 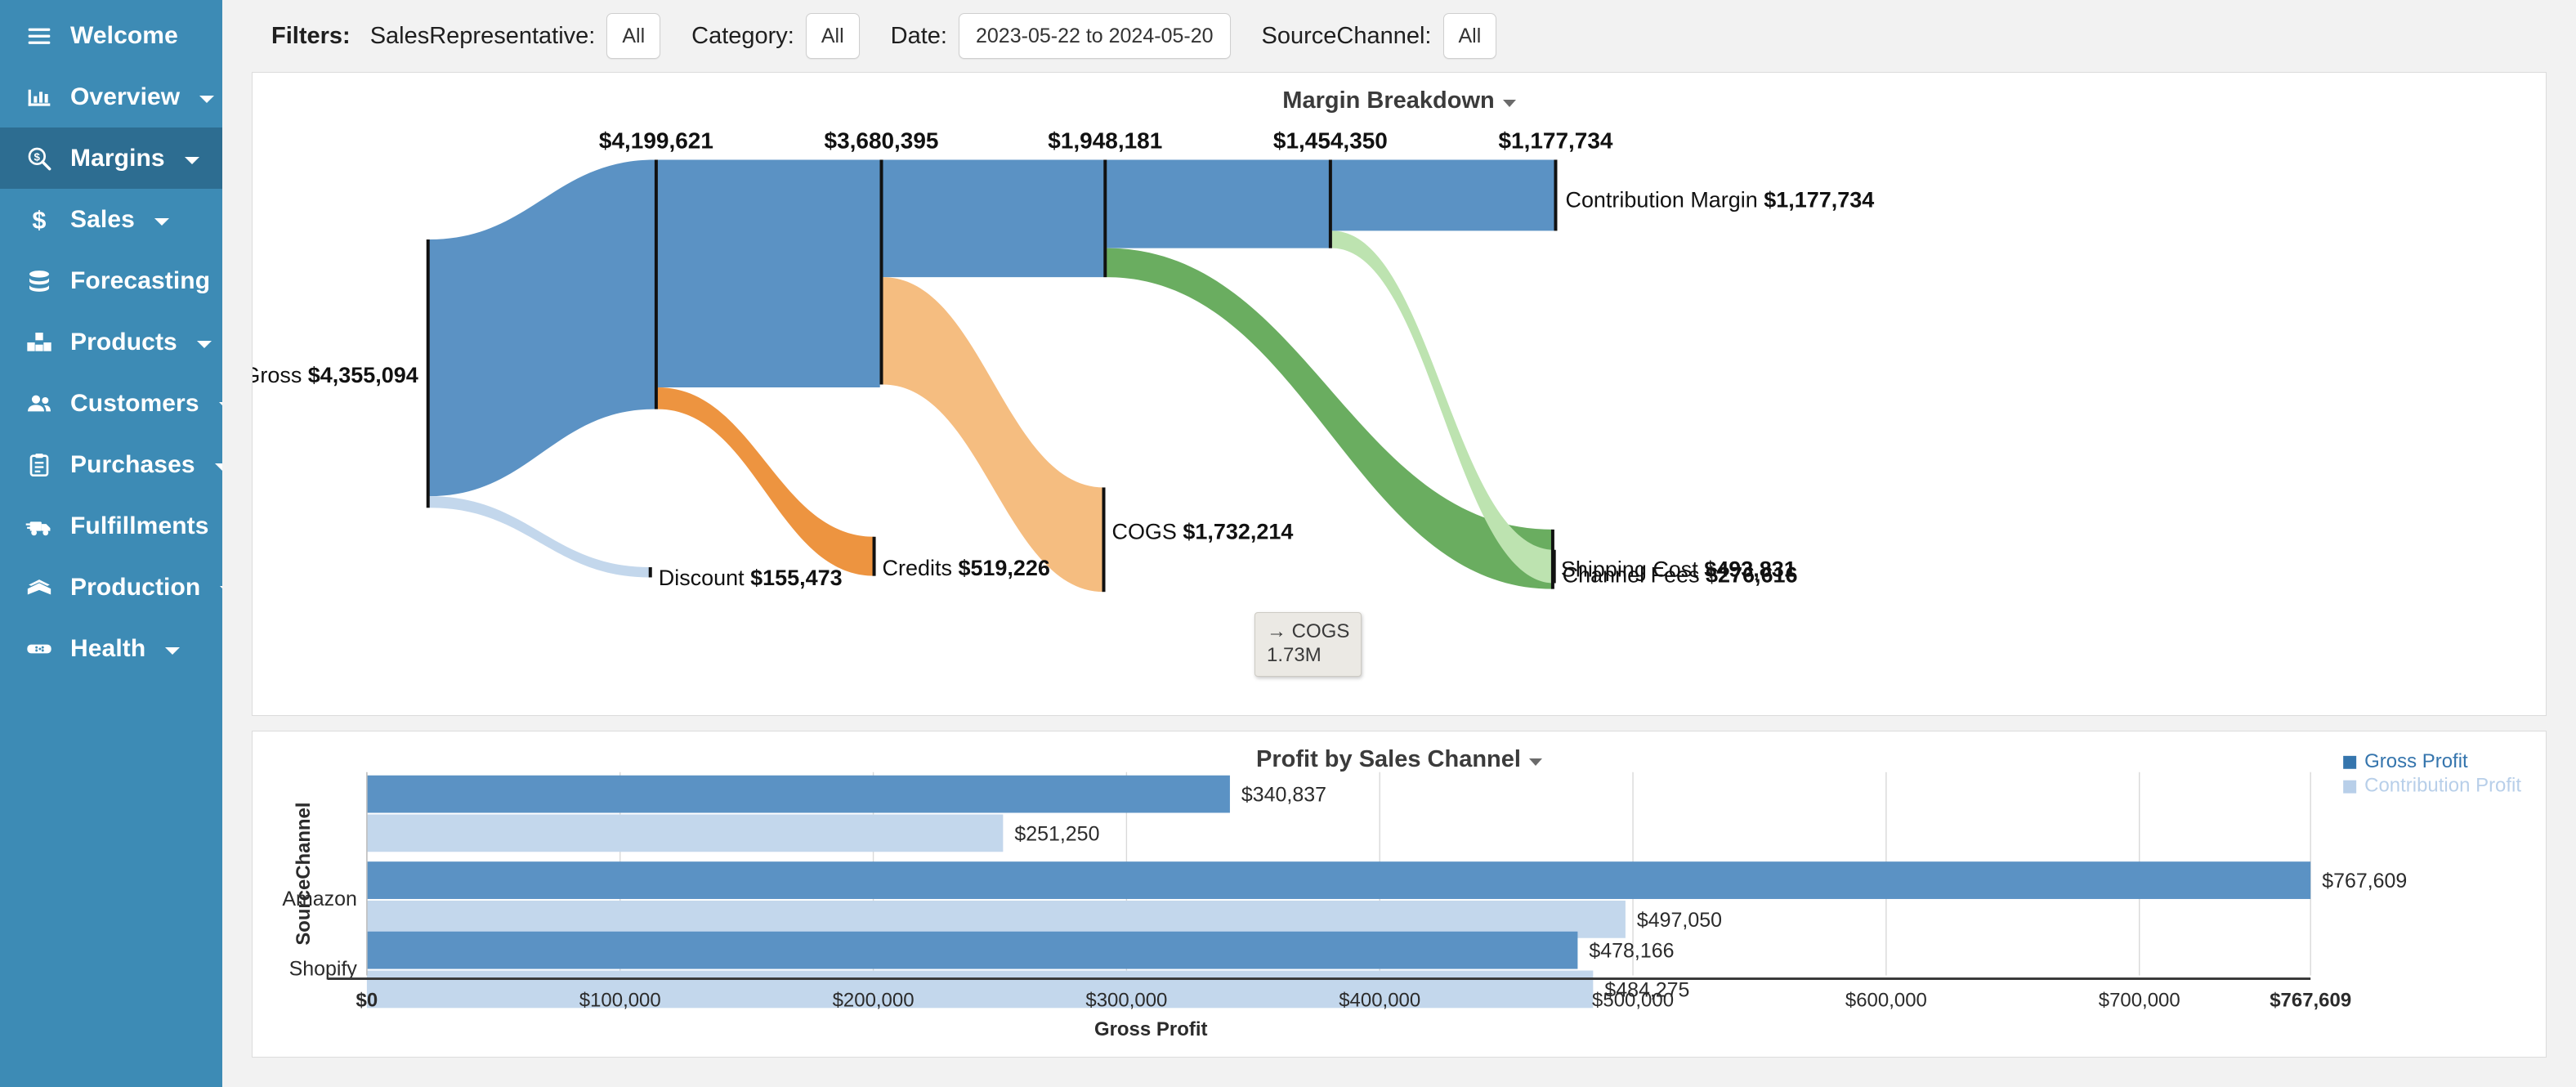 I want to click on sankey-node-label: Gross $4,355,094, so click(x=335, y=375).